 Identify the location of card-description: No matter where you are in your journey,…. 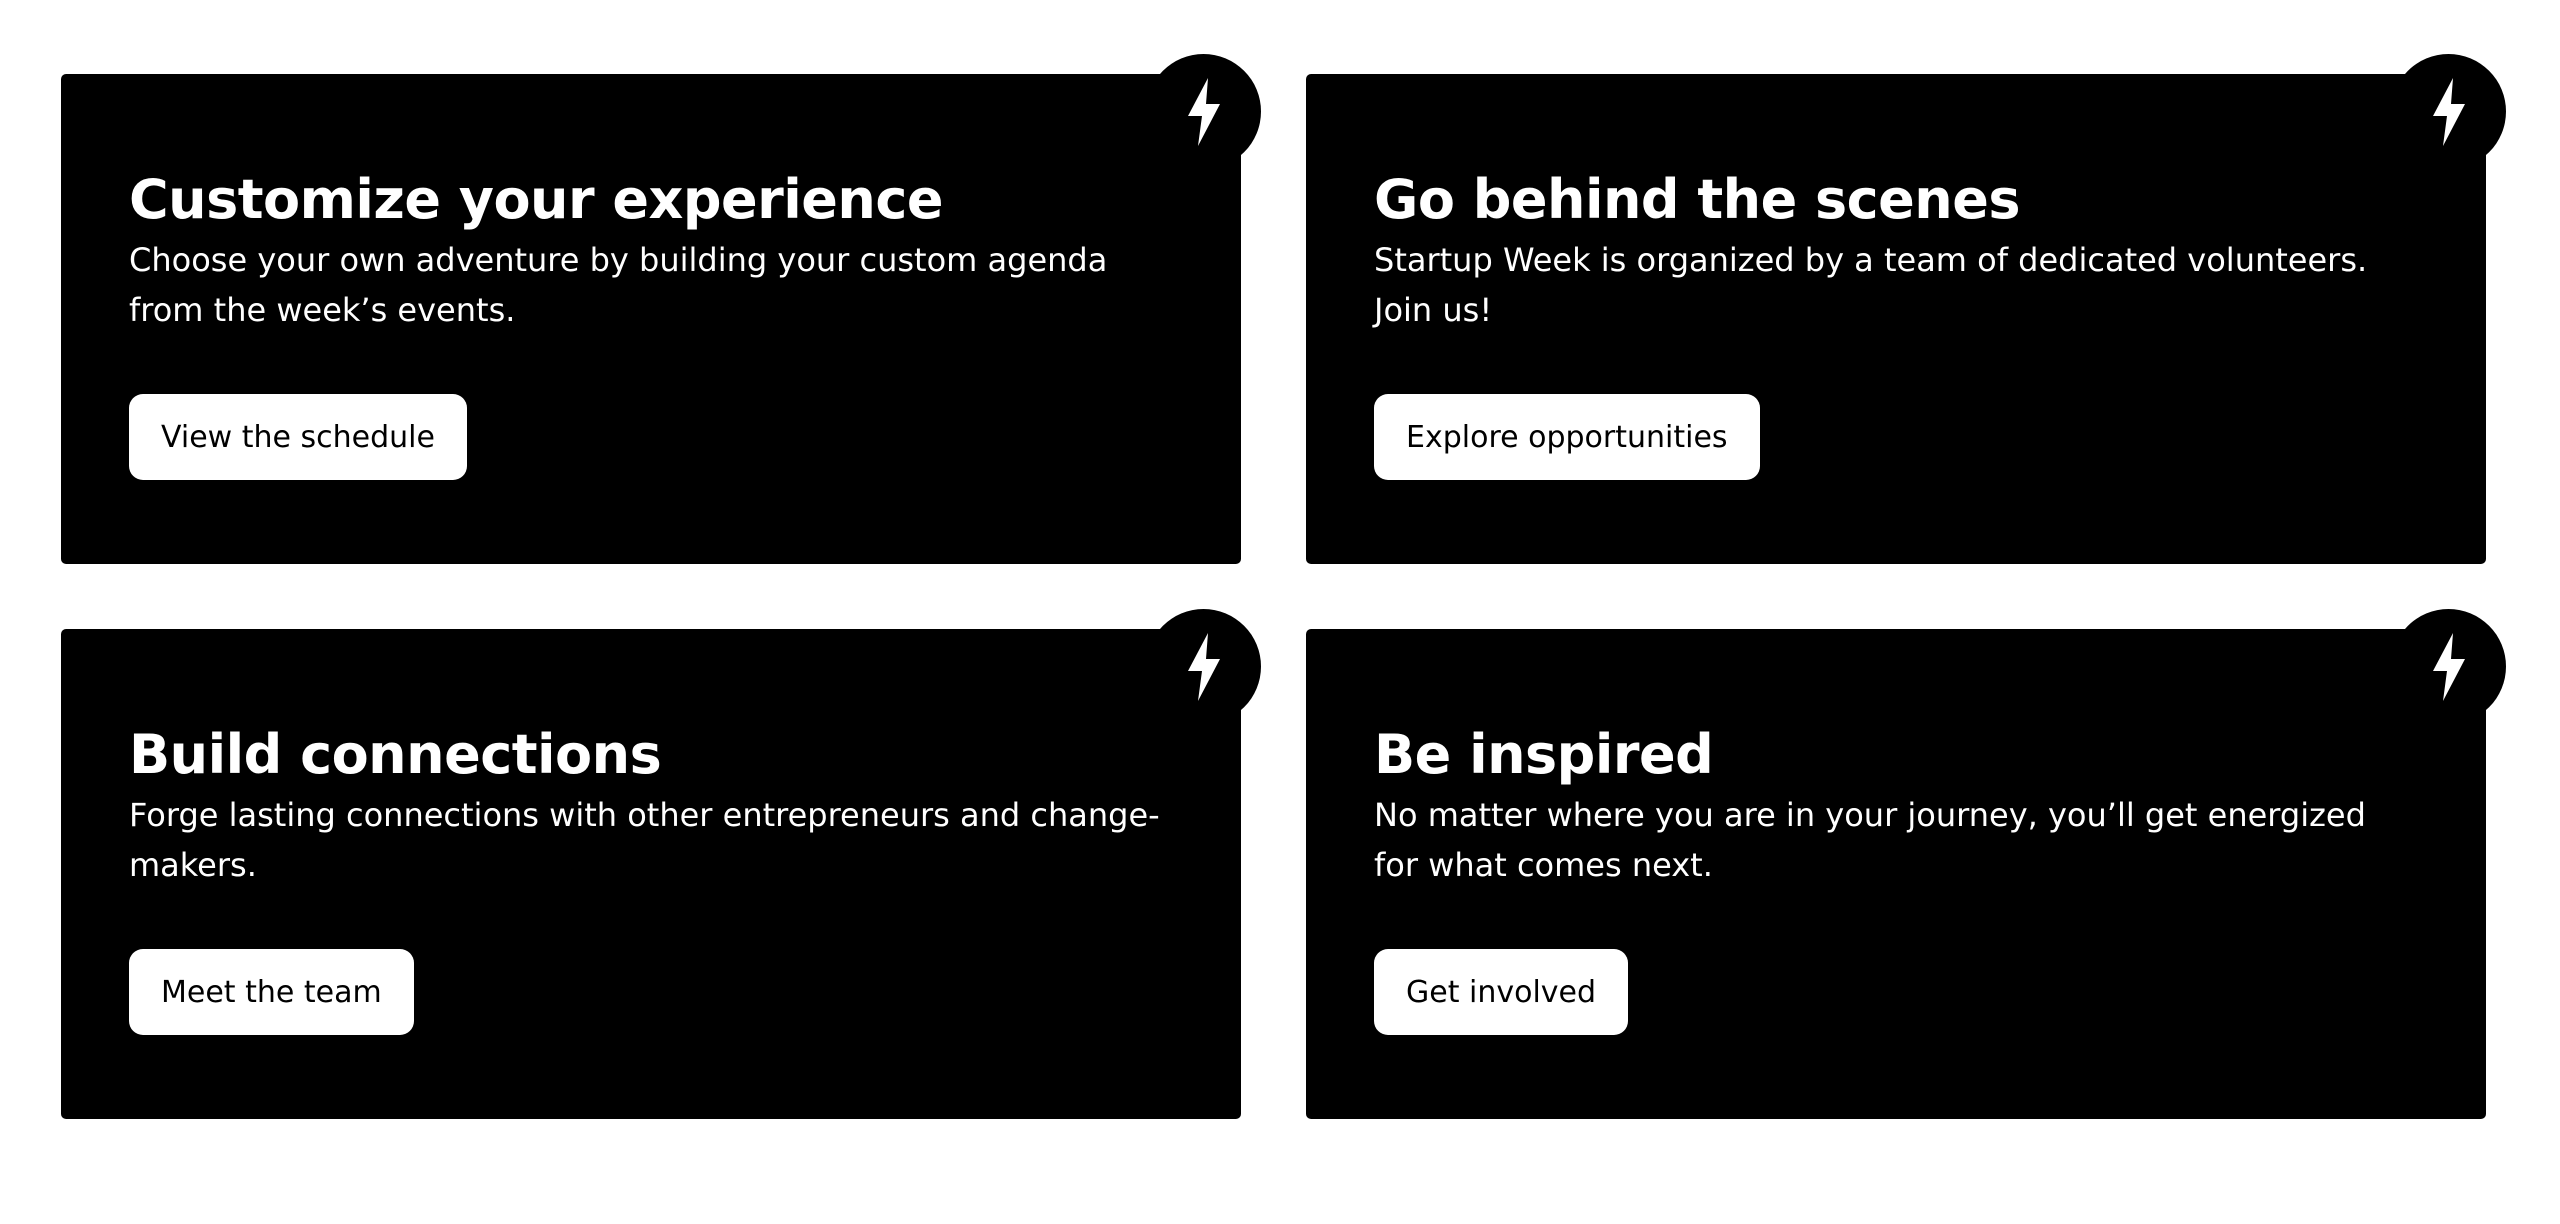
(1870, 840).